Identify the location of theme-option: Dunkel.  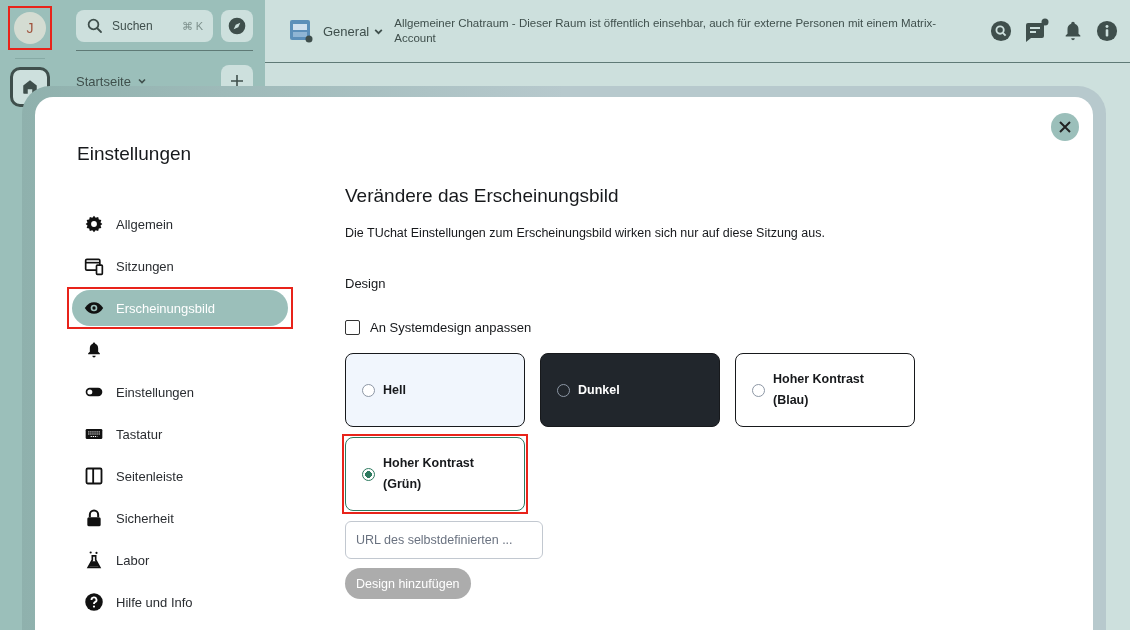
(630, 390).